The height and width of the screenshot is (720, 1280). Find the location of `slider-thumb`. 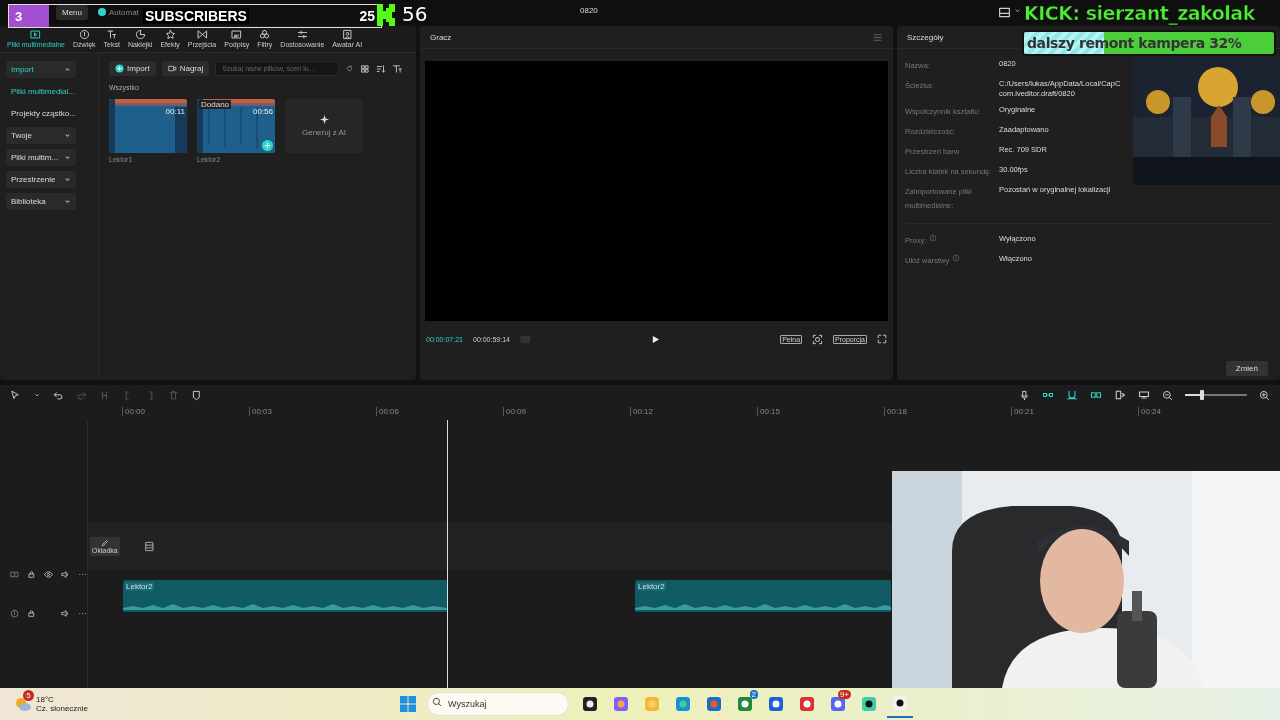

slider-thumb is located at coordinates (1201, 395).